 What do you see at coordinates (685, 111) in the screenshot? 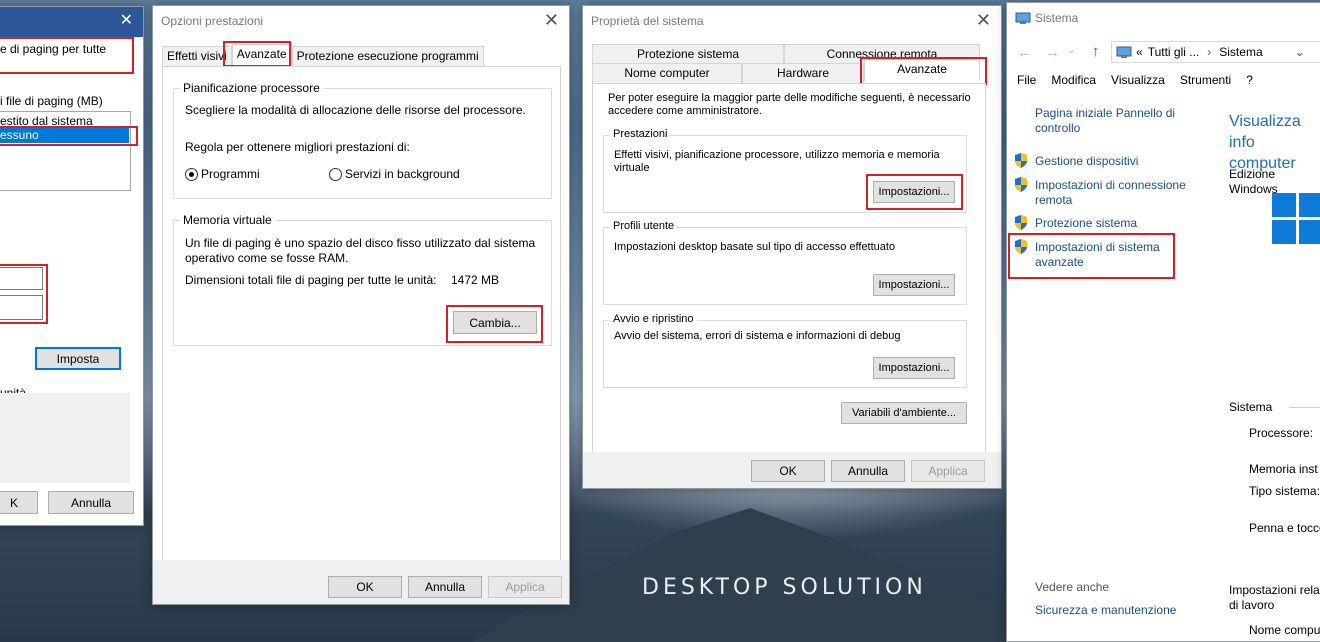
I see `admin-note-2: accedere come amministratore.` at bounding box center [685, 111].